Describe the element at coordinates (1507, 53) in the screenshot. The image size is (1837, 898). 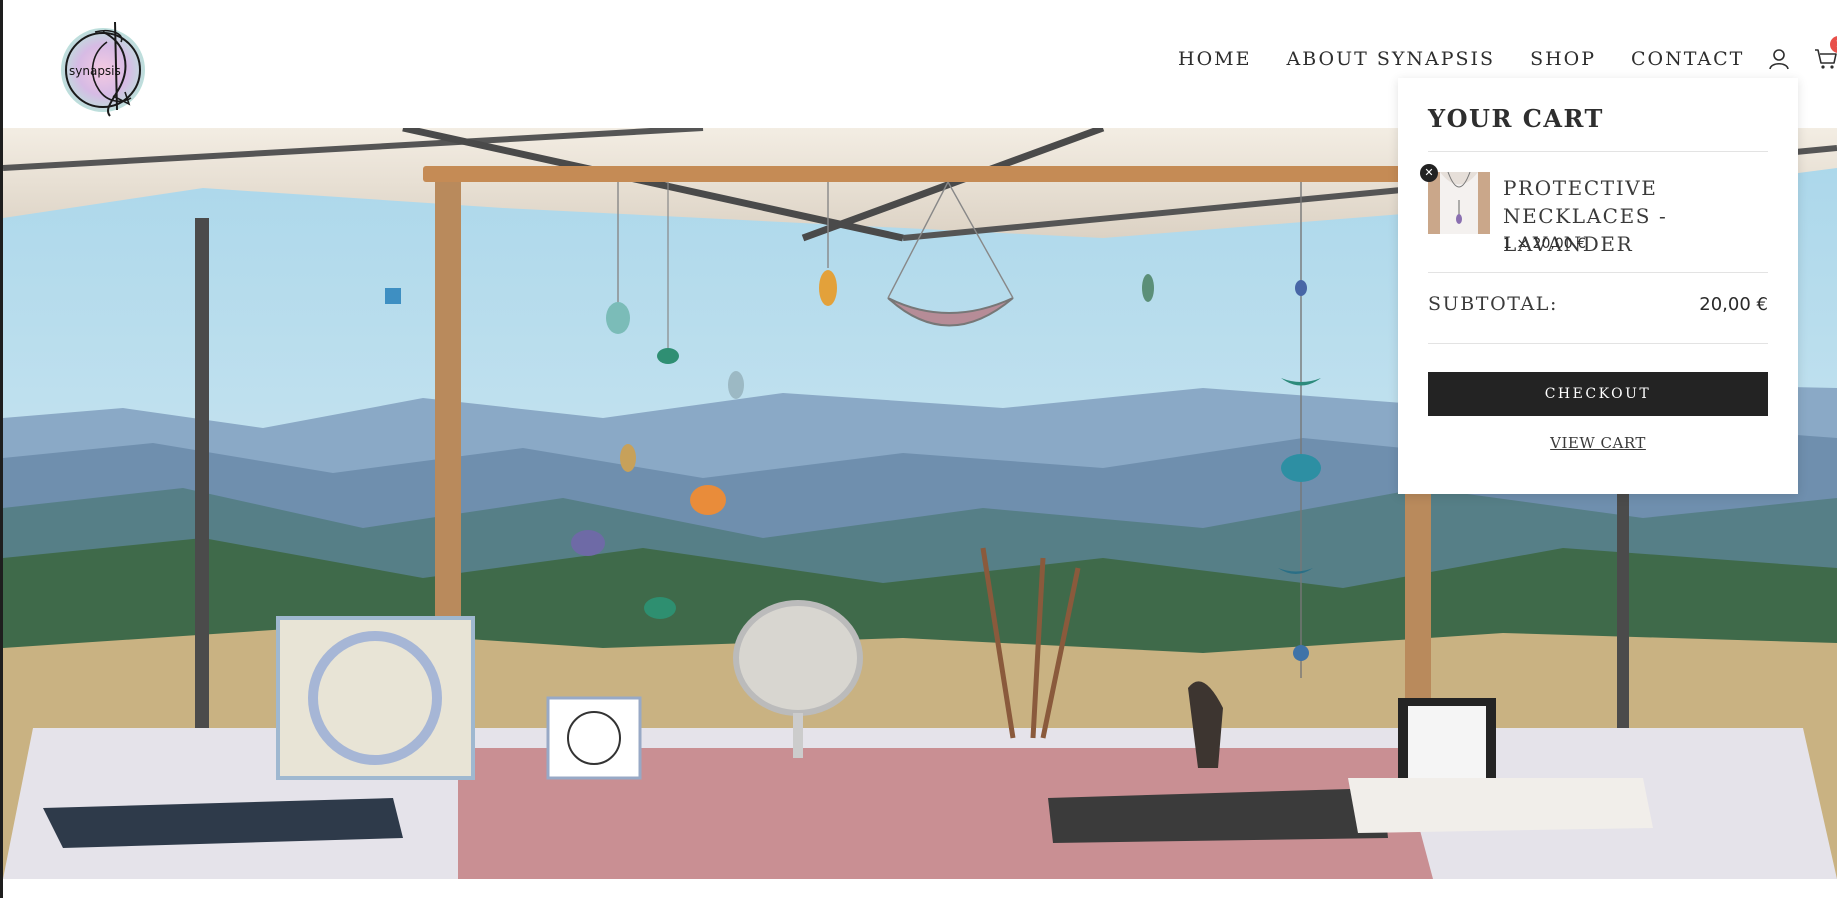
I see `main-navigation: Home About Synapsis Shop Contact 1` at that location.